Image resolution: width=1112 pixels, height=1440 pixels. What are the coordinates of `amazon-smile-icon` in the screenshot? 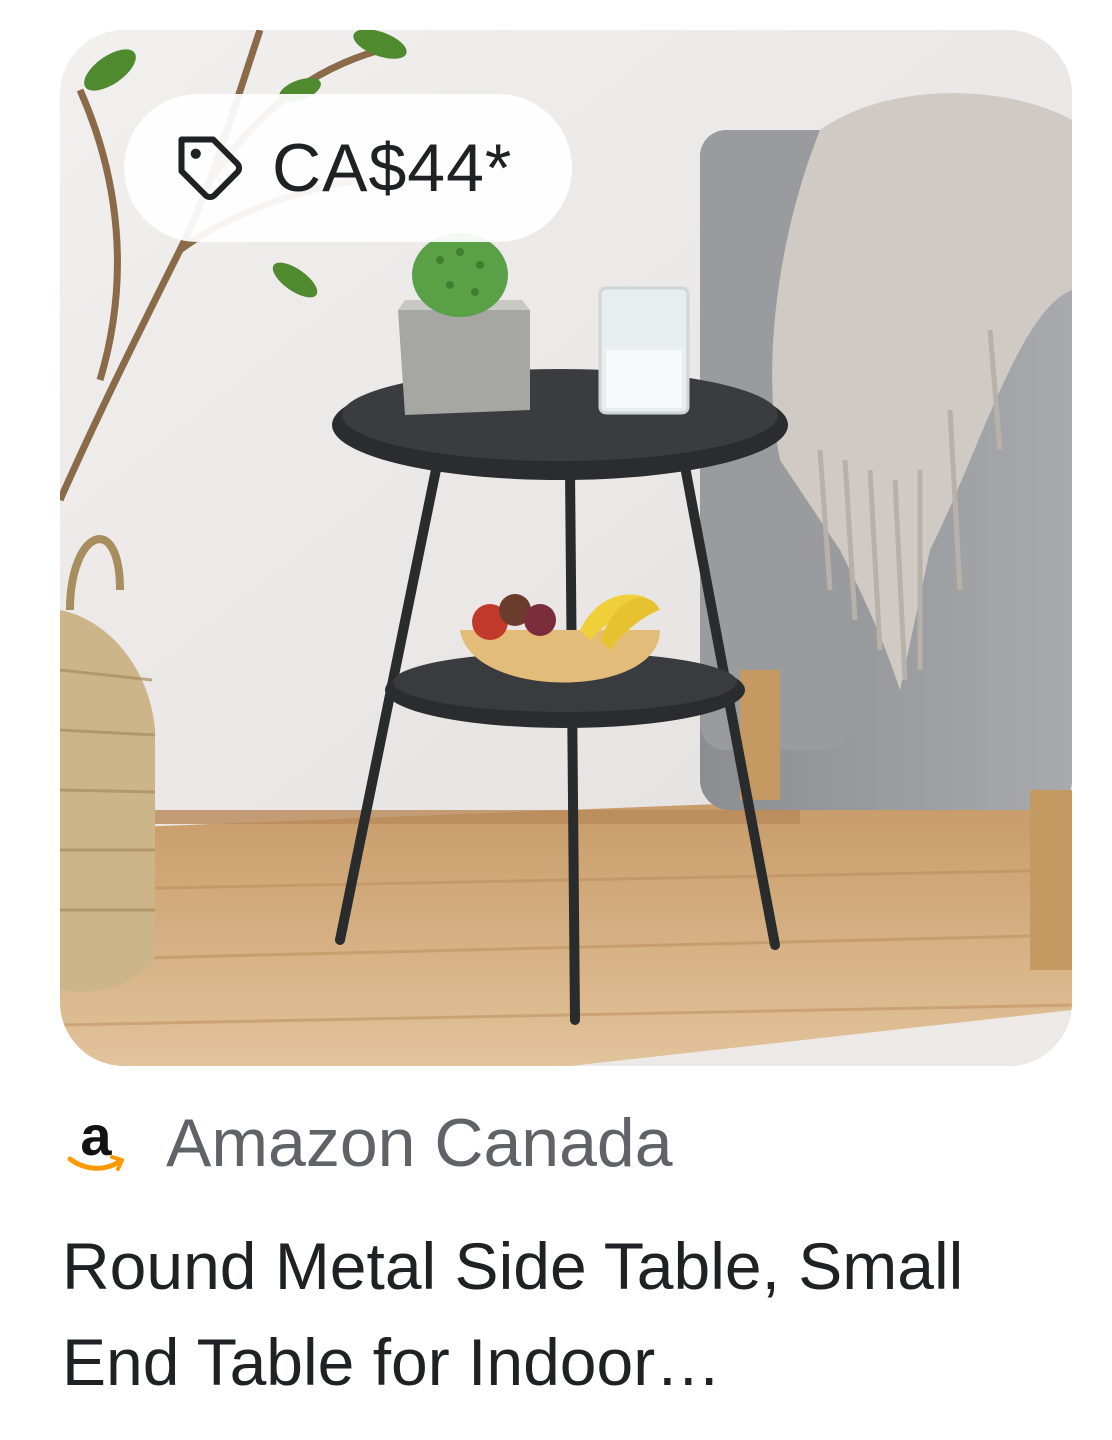 It's located at (95, 1163).